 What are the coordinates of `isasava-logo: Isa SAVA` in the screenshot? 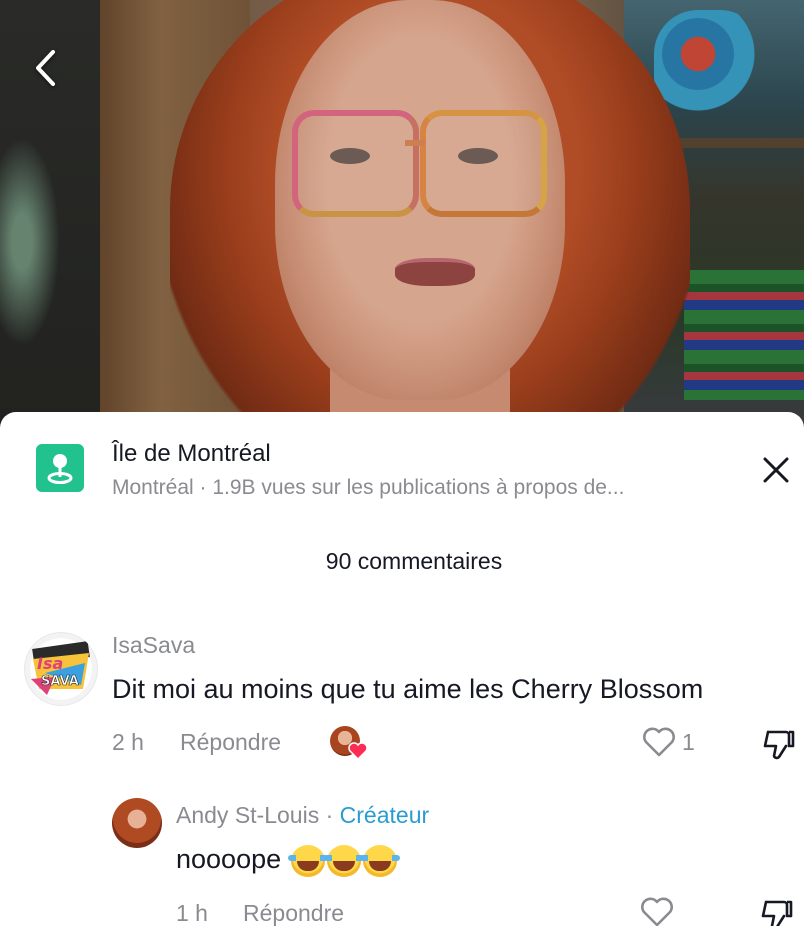 It's located at (60, 668).